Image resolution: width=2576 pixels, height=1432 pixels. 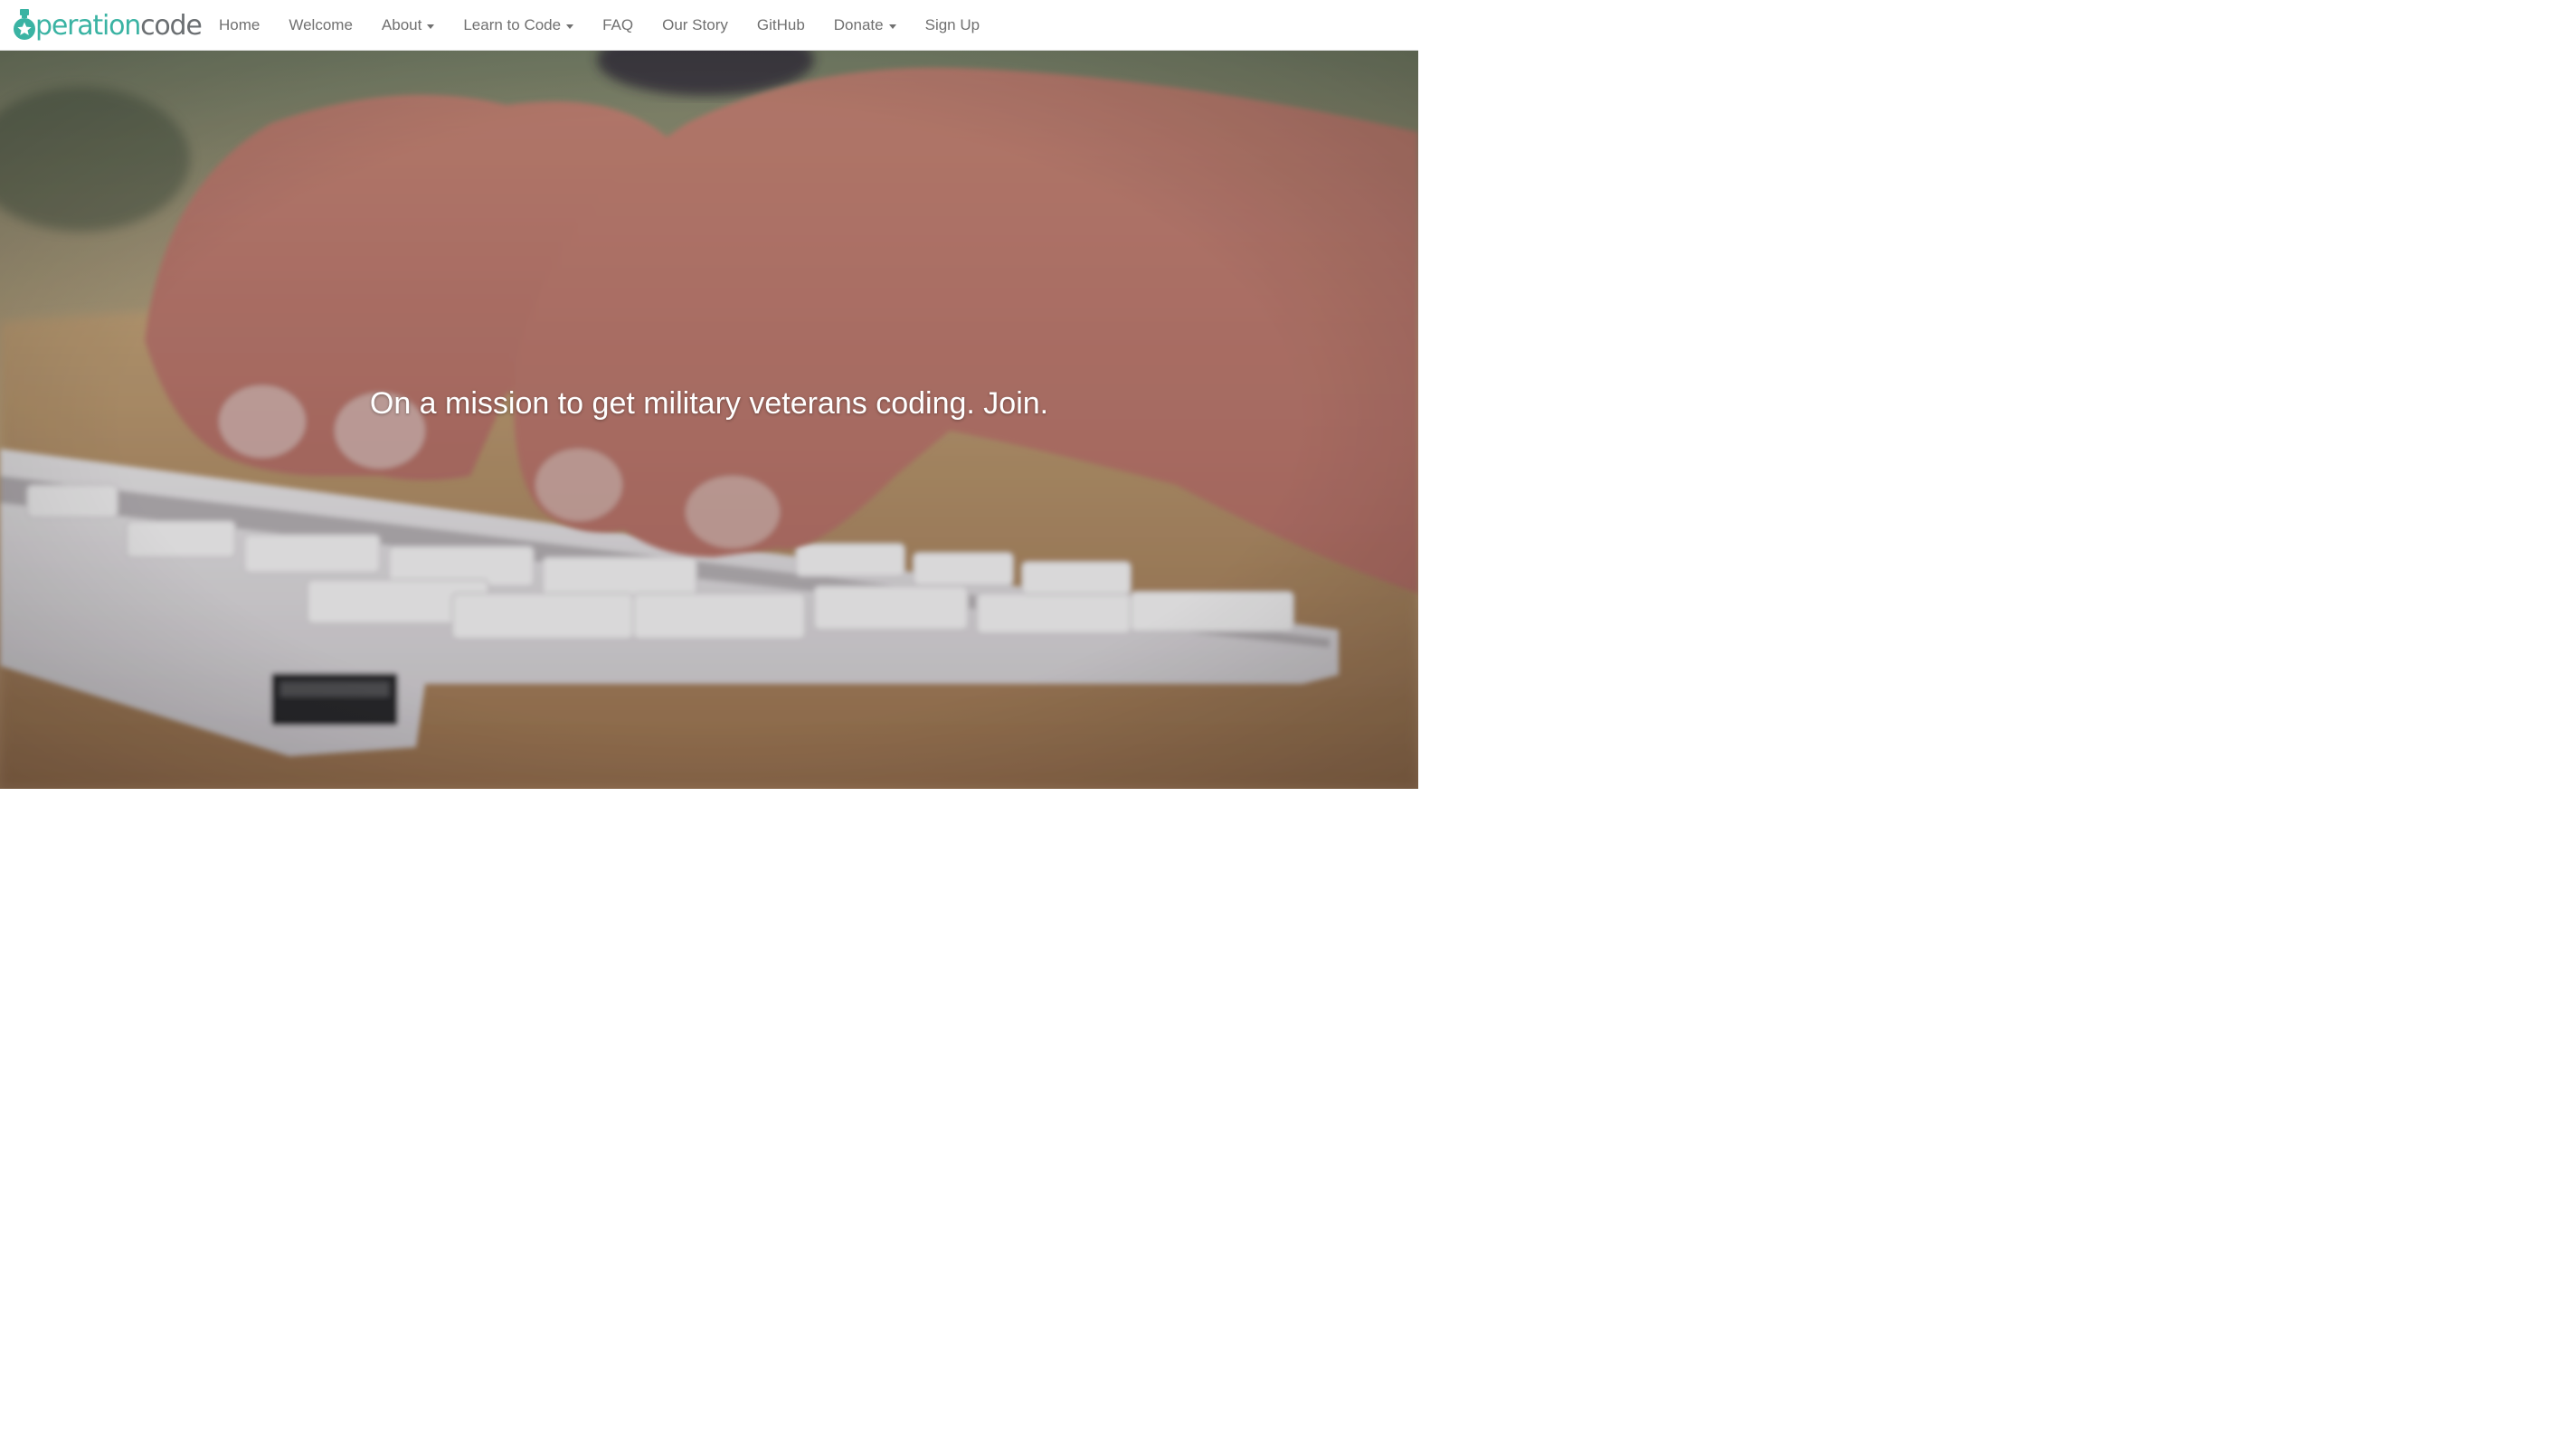 I want to click on logo-wordmark: peration code, so click(x=119, y=26).